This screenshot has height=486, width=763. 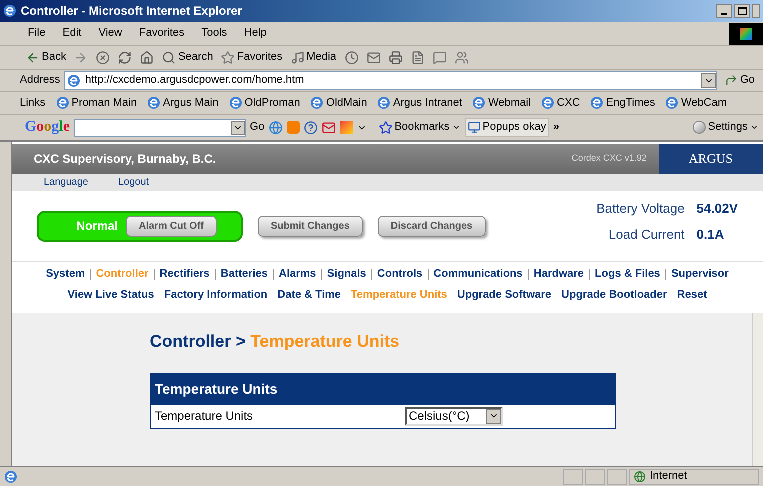 I want to click on printer-icon, so click(x=395, y=57).